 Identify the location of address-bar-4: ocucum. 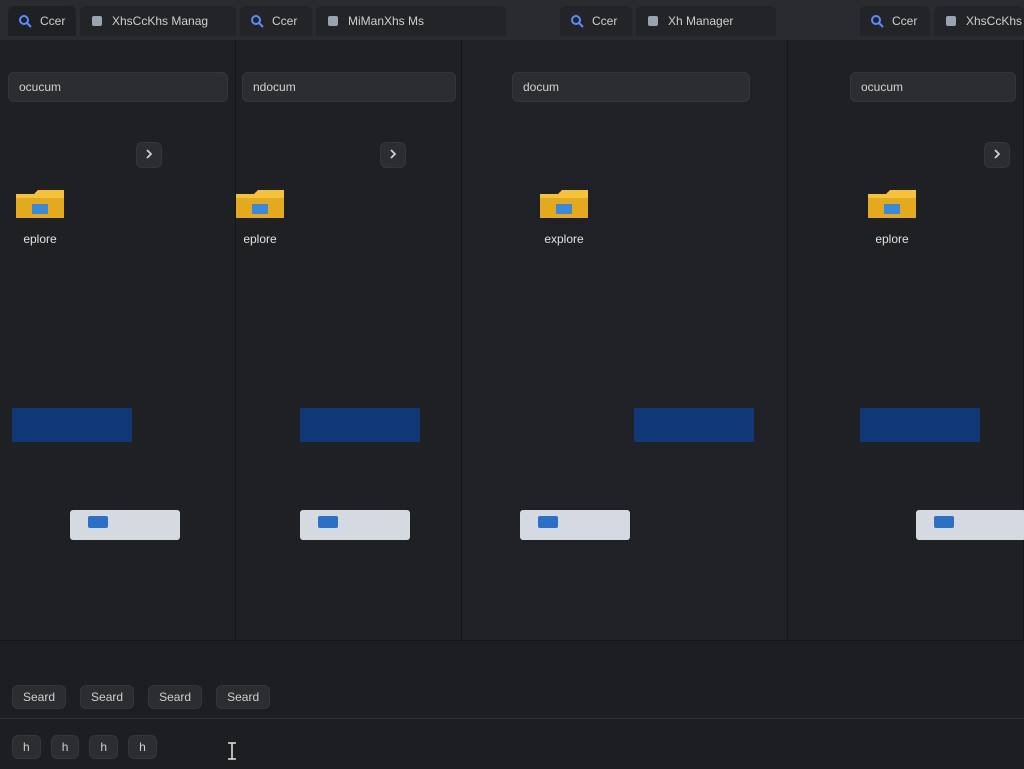
(933, 87).